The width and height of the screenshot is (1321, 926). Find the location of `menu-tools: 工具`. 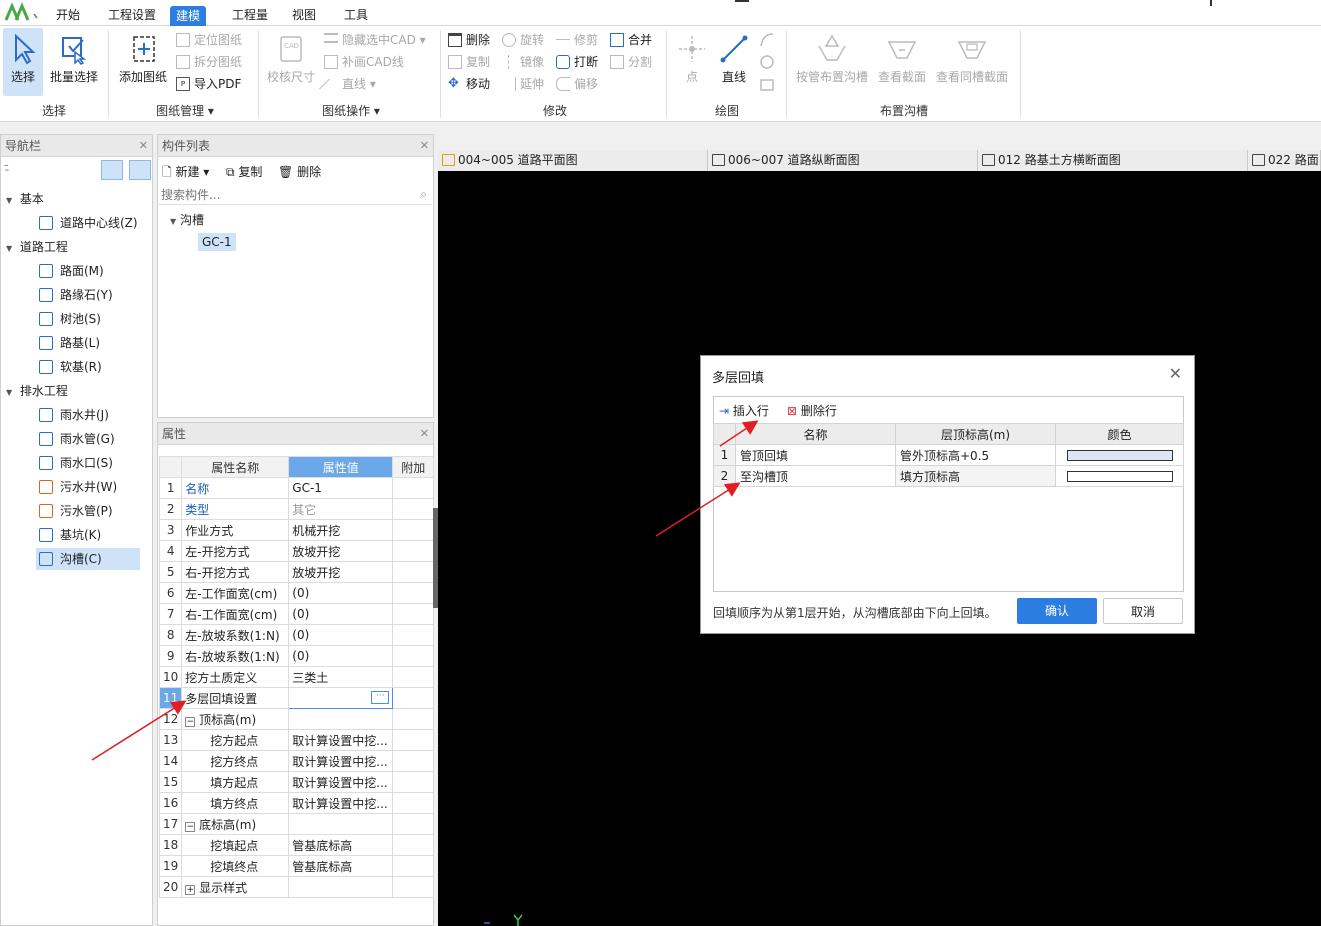

menu-tools: 工具 is located at coordinates (356, 15).